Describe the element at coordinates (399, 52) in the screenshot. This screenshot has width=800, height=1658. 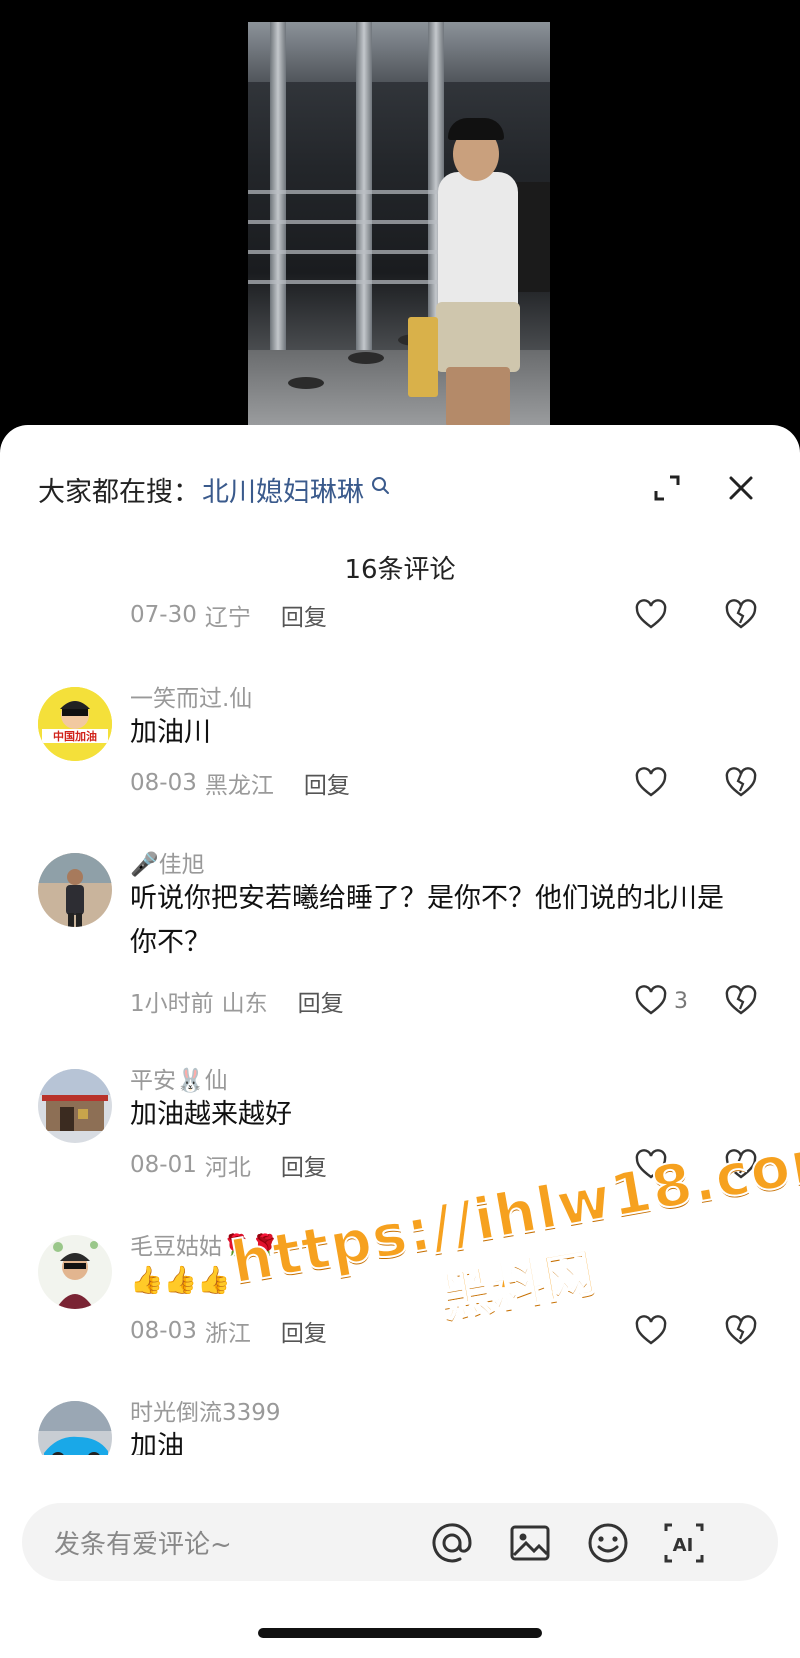
I see `video-ceiling` at that location.